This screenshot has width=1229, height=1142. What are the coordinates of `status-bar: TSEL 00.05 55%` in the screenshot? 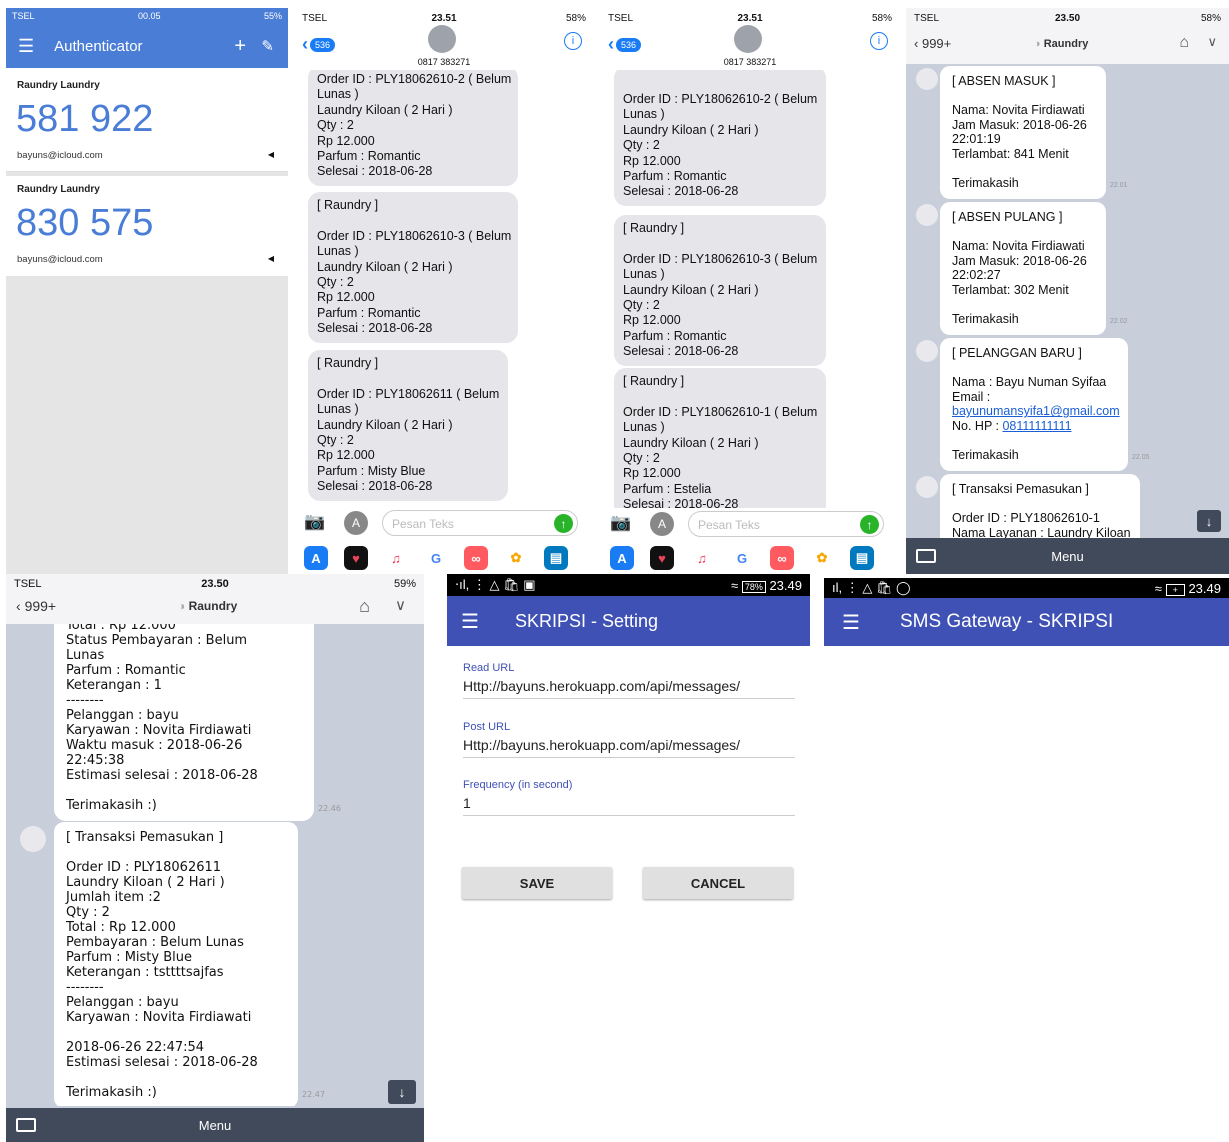 It's located at (147, 16).